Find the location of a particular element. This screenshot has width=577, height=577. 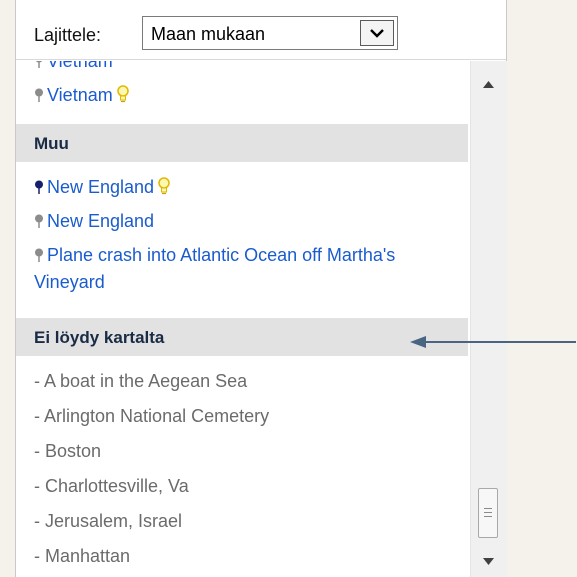

list-item: - Arlington National Cemetery is located at coordinates (152, 416).